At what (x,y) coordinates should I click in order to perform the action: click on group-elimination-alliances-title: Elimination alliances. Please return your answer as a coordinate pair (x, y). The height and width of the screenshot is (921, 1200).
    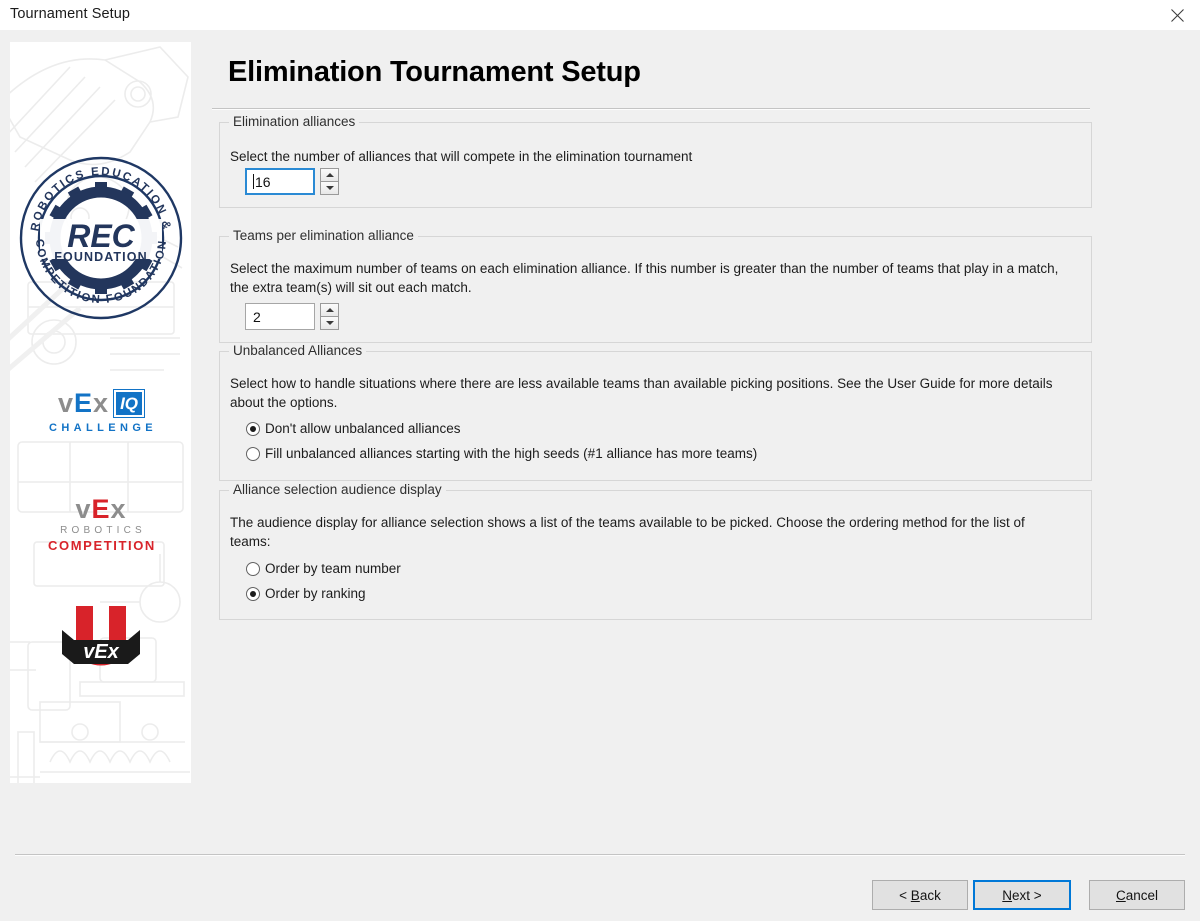
    Looking at the image, I should click on (294, 121).